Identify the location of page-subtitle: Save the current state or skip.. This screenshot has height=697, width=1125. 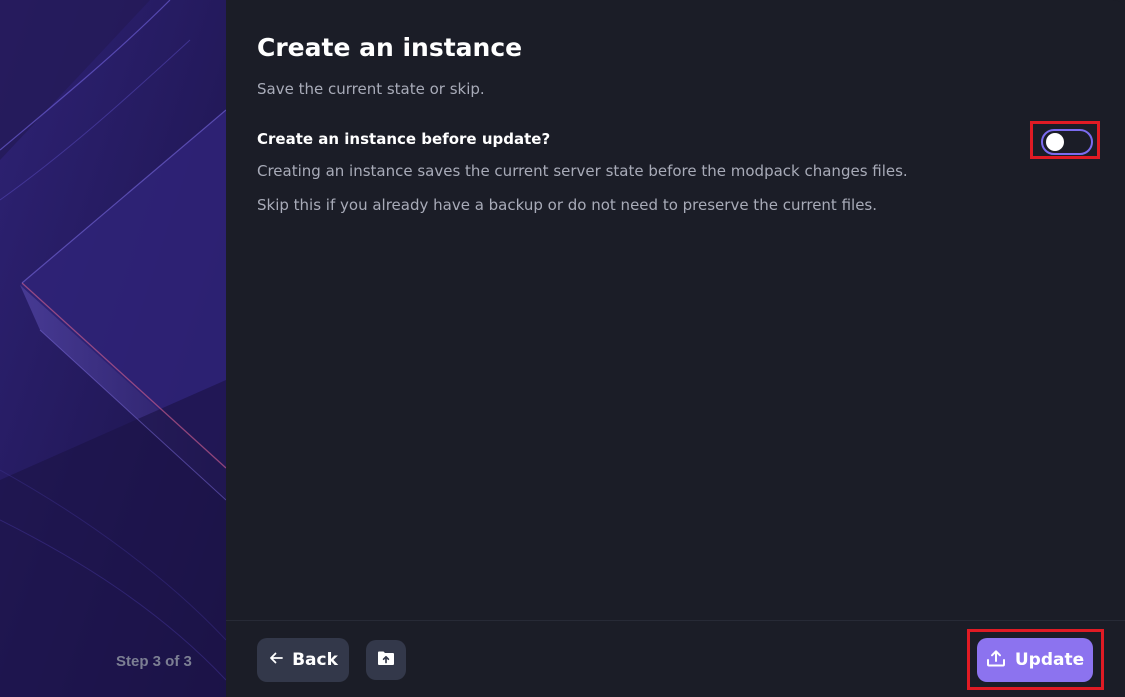
(371, 89).